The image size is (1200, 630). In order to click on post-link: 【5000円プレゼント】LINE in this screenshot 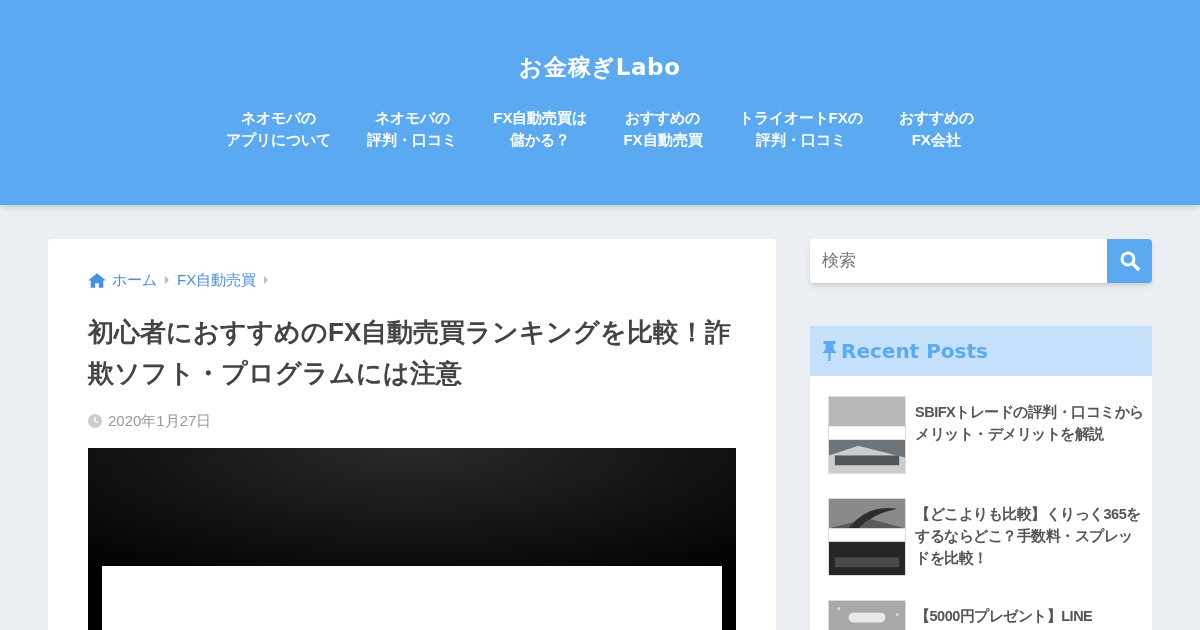, I will do `click(1030, 617)`.